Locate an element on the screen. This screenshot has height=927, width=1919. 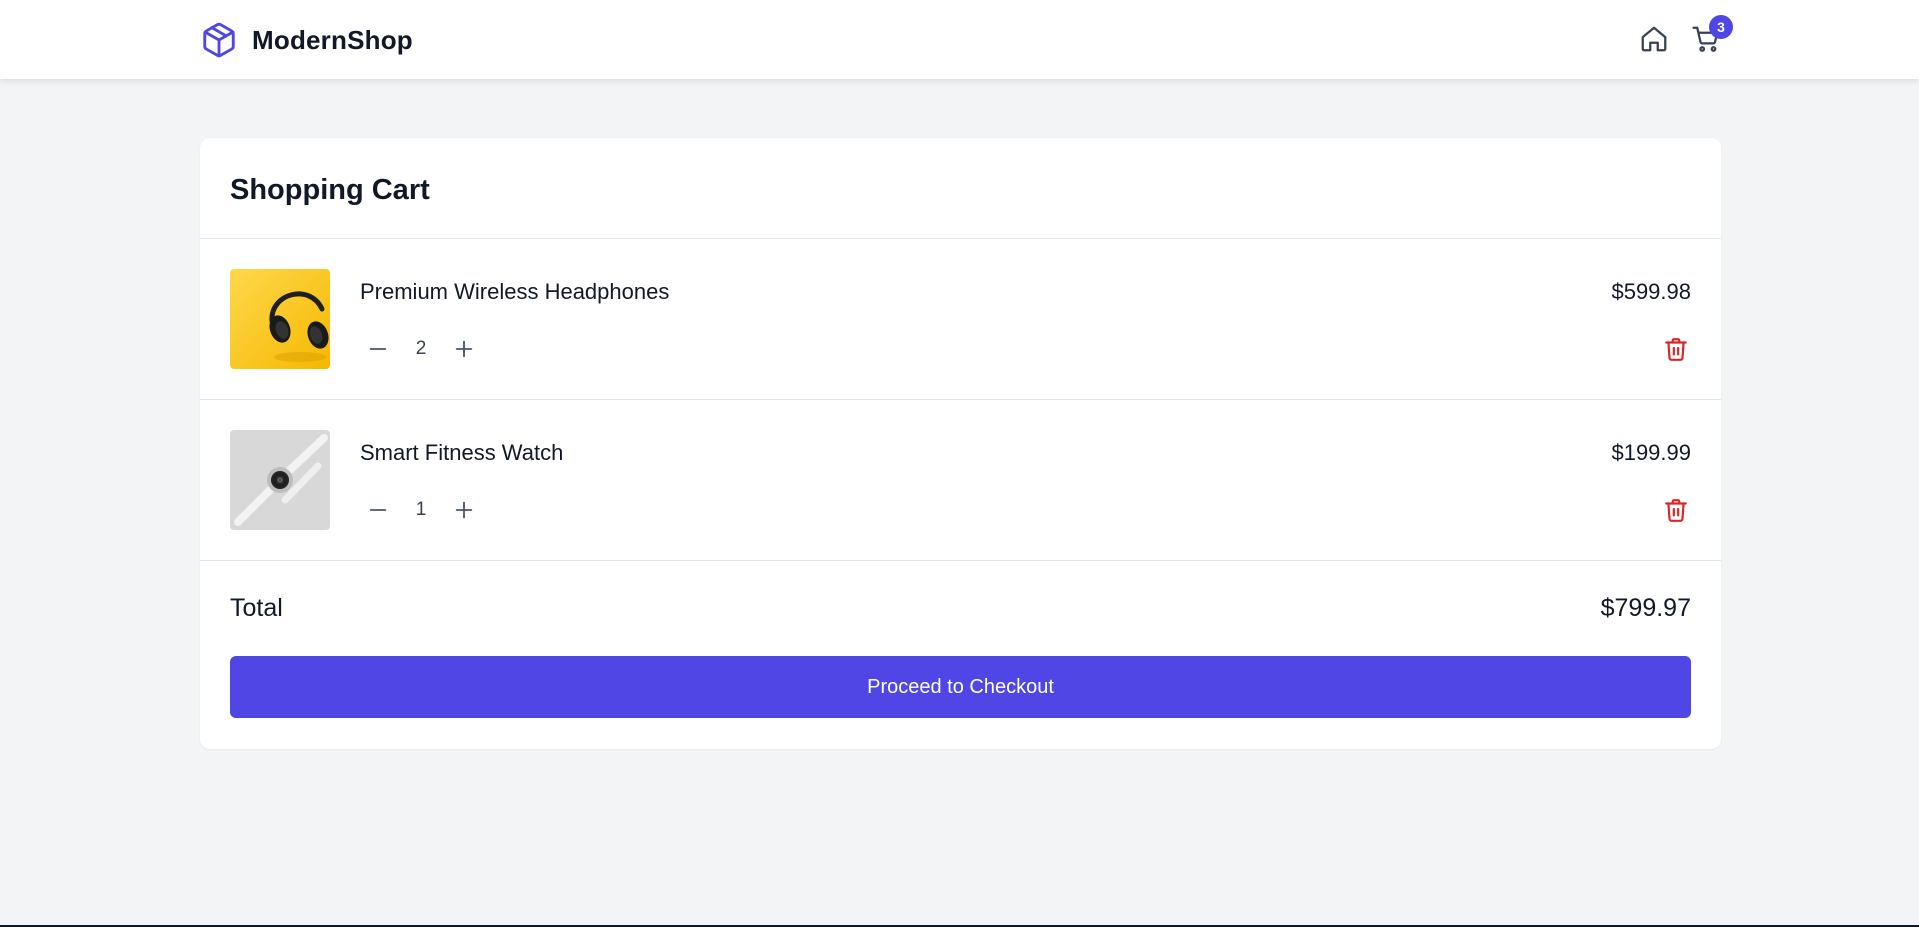
cart-button: 3 is located at coordinates (1710, 37).